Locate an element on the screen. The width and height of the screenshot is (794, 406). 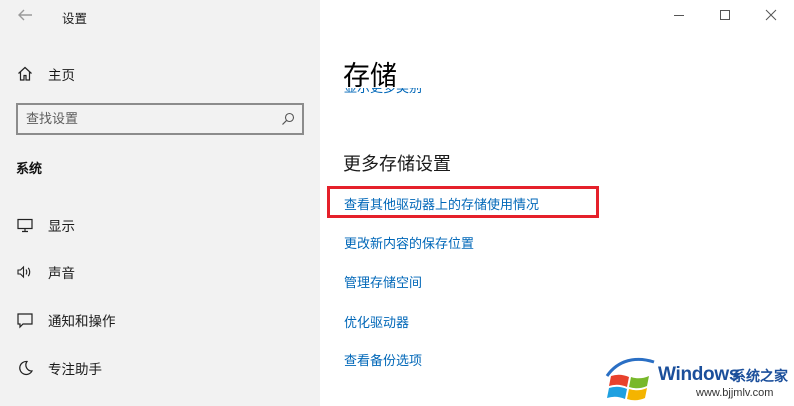
link-manage-storage-spaces: 管理存储空间 is located at coordinates (383, 281).